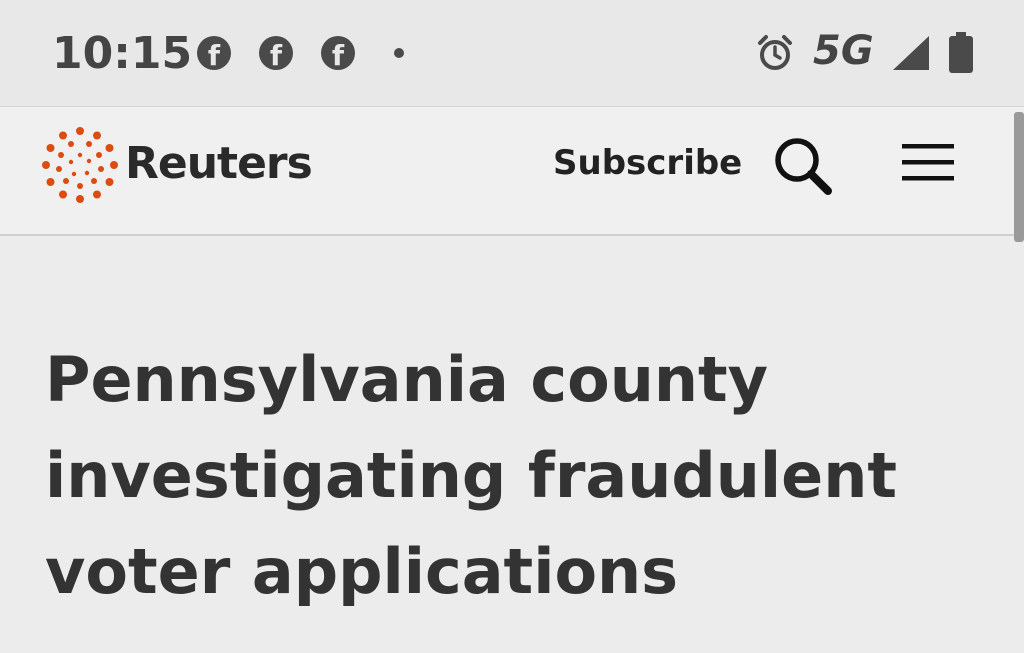  I want to click on battery-icon, so click(961, 52).